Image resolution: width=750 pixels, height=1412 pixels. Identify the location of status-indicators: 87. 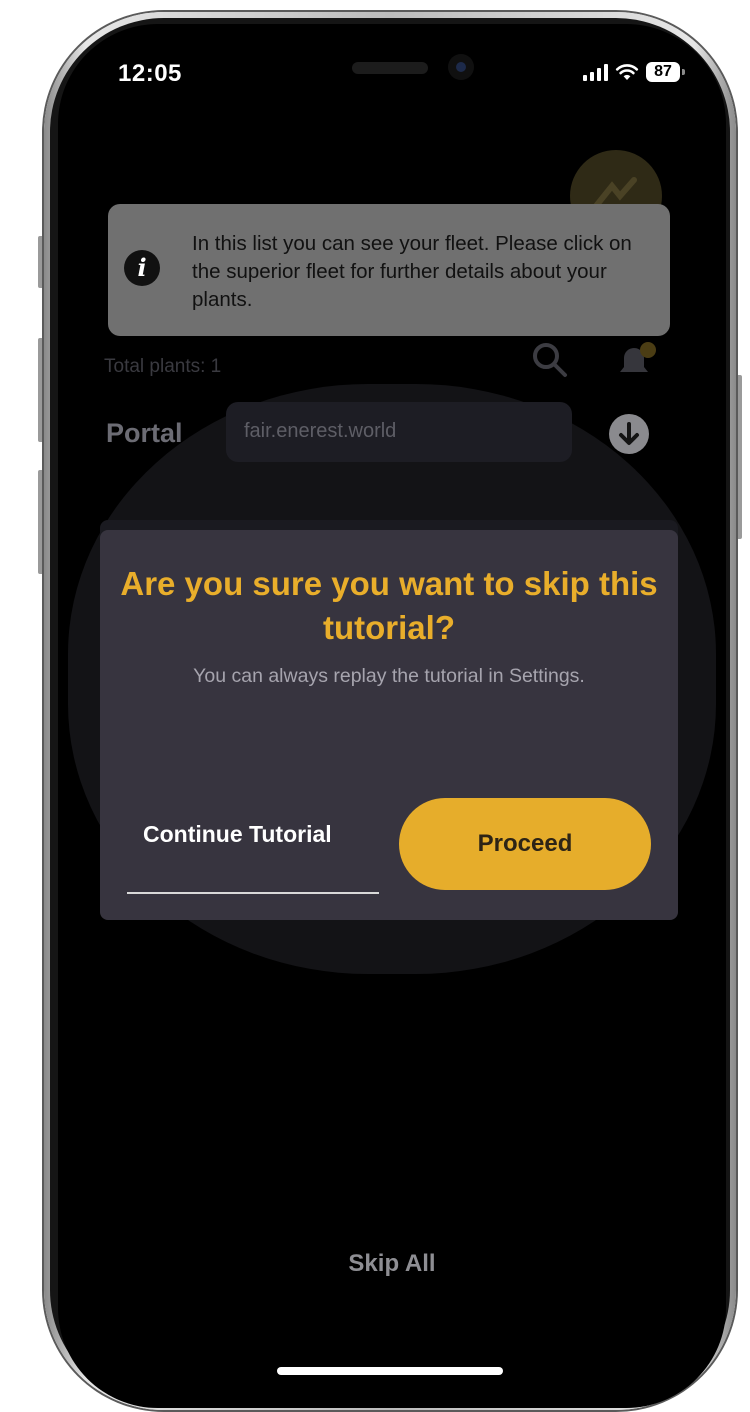
(634, 72).